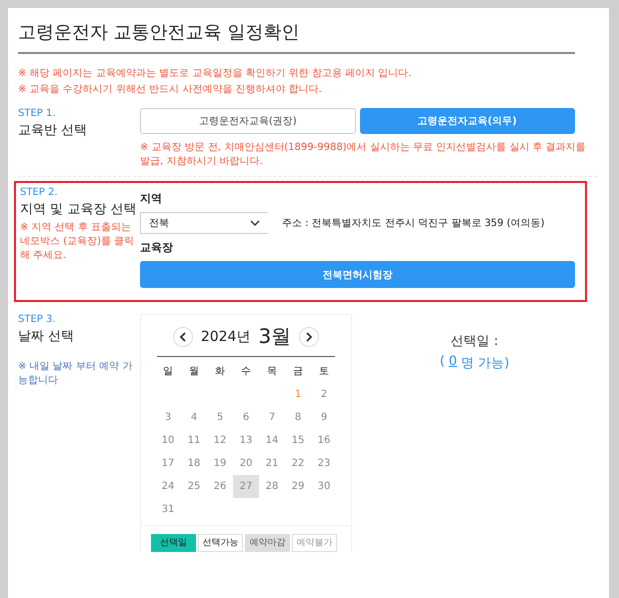  I want to click on calendar-day: 4, so click(194, 417).